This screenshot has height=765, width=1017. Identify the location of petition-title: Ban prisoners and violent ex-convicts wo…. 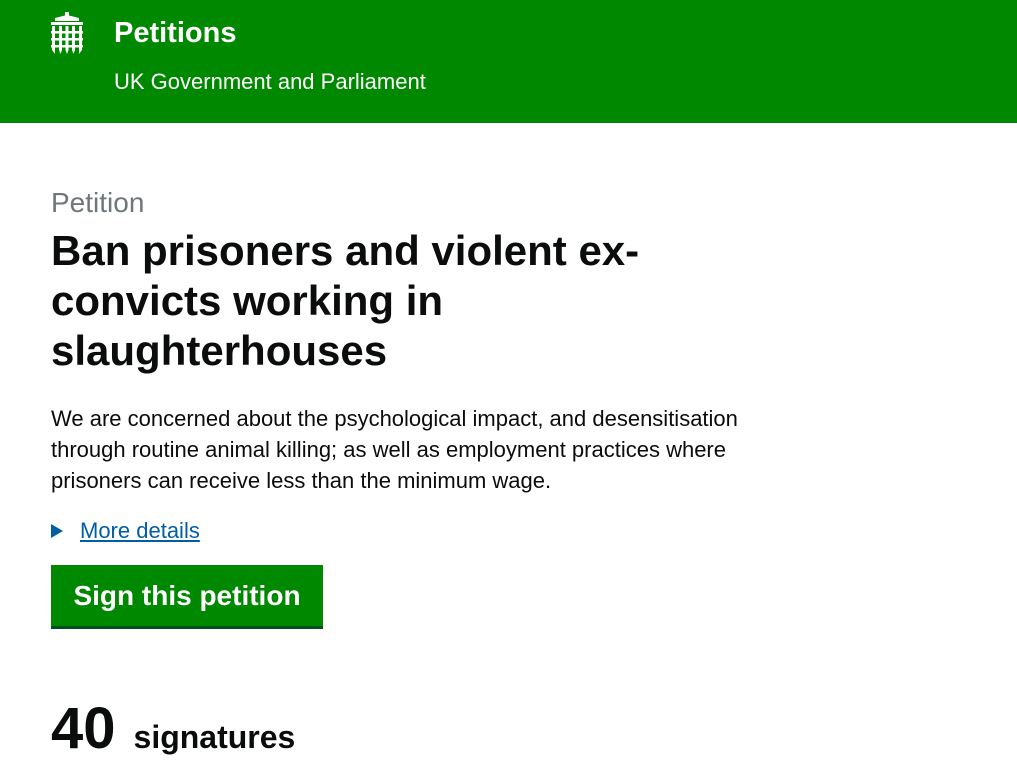
(345, 300).